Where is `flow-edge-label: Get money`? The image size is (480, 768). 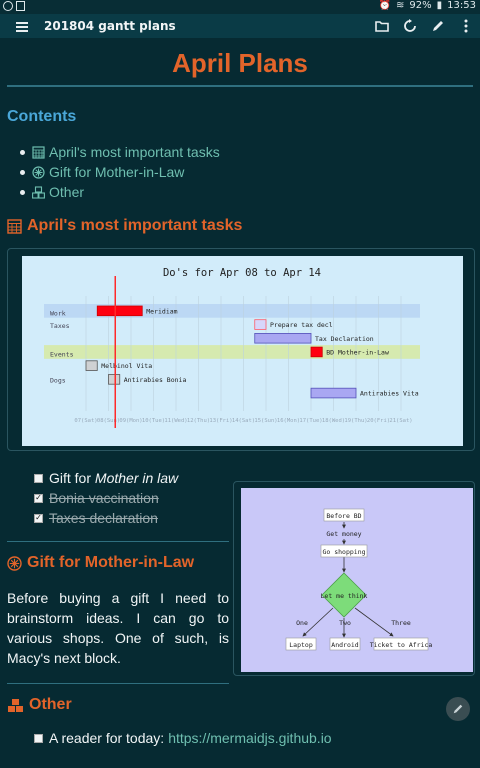
flow-edge-label: Get money is located at coordinates (343, 534).